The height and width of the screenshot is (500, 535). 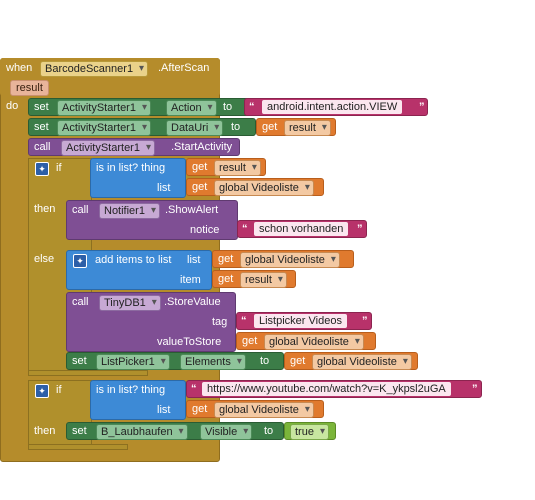 What do you see at coordinates (269, 431) in the screenshot?
I see `set-visible-to: to` at bounding box center [269, 431].